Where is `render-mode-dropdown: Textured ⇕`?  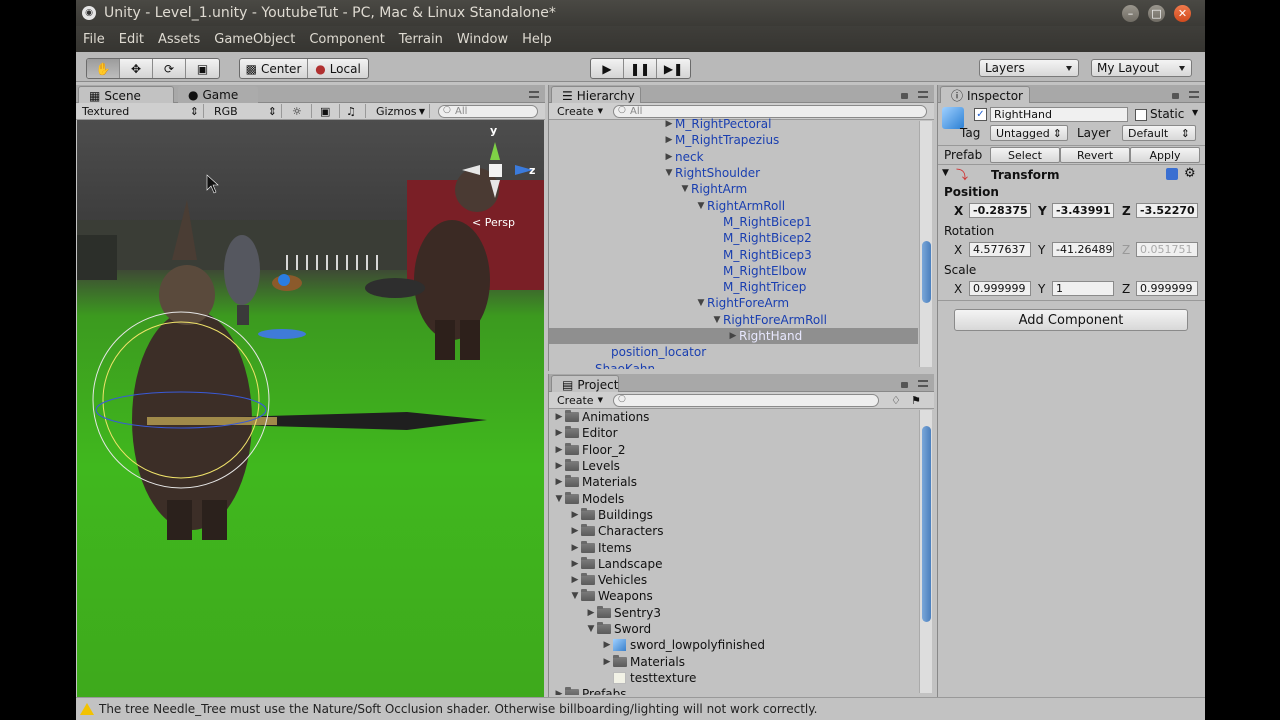 render-mode-dropdown: Textured ⇕ is located at coordinates (141, 111).